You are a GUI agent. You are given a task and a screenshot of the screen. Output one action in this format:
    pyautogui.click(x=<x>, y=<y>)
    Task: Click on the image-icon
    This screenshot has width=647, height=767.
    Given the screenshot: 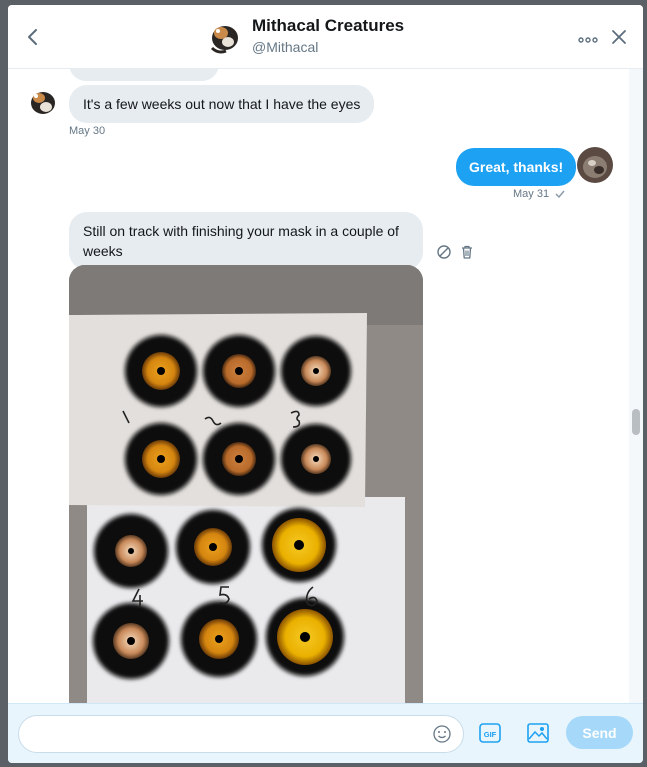 What is the action you would take?
    pyautogui.click(x=538, y=733)
    